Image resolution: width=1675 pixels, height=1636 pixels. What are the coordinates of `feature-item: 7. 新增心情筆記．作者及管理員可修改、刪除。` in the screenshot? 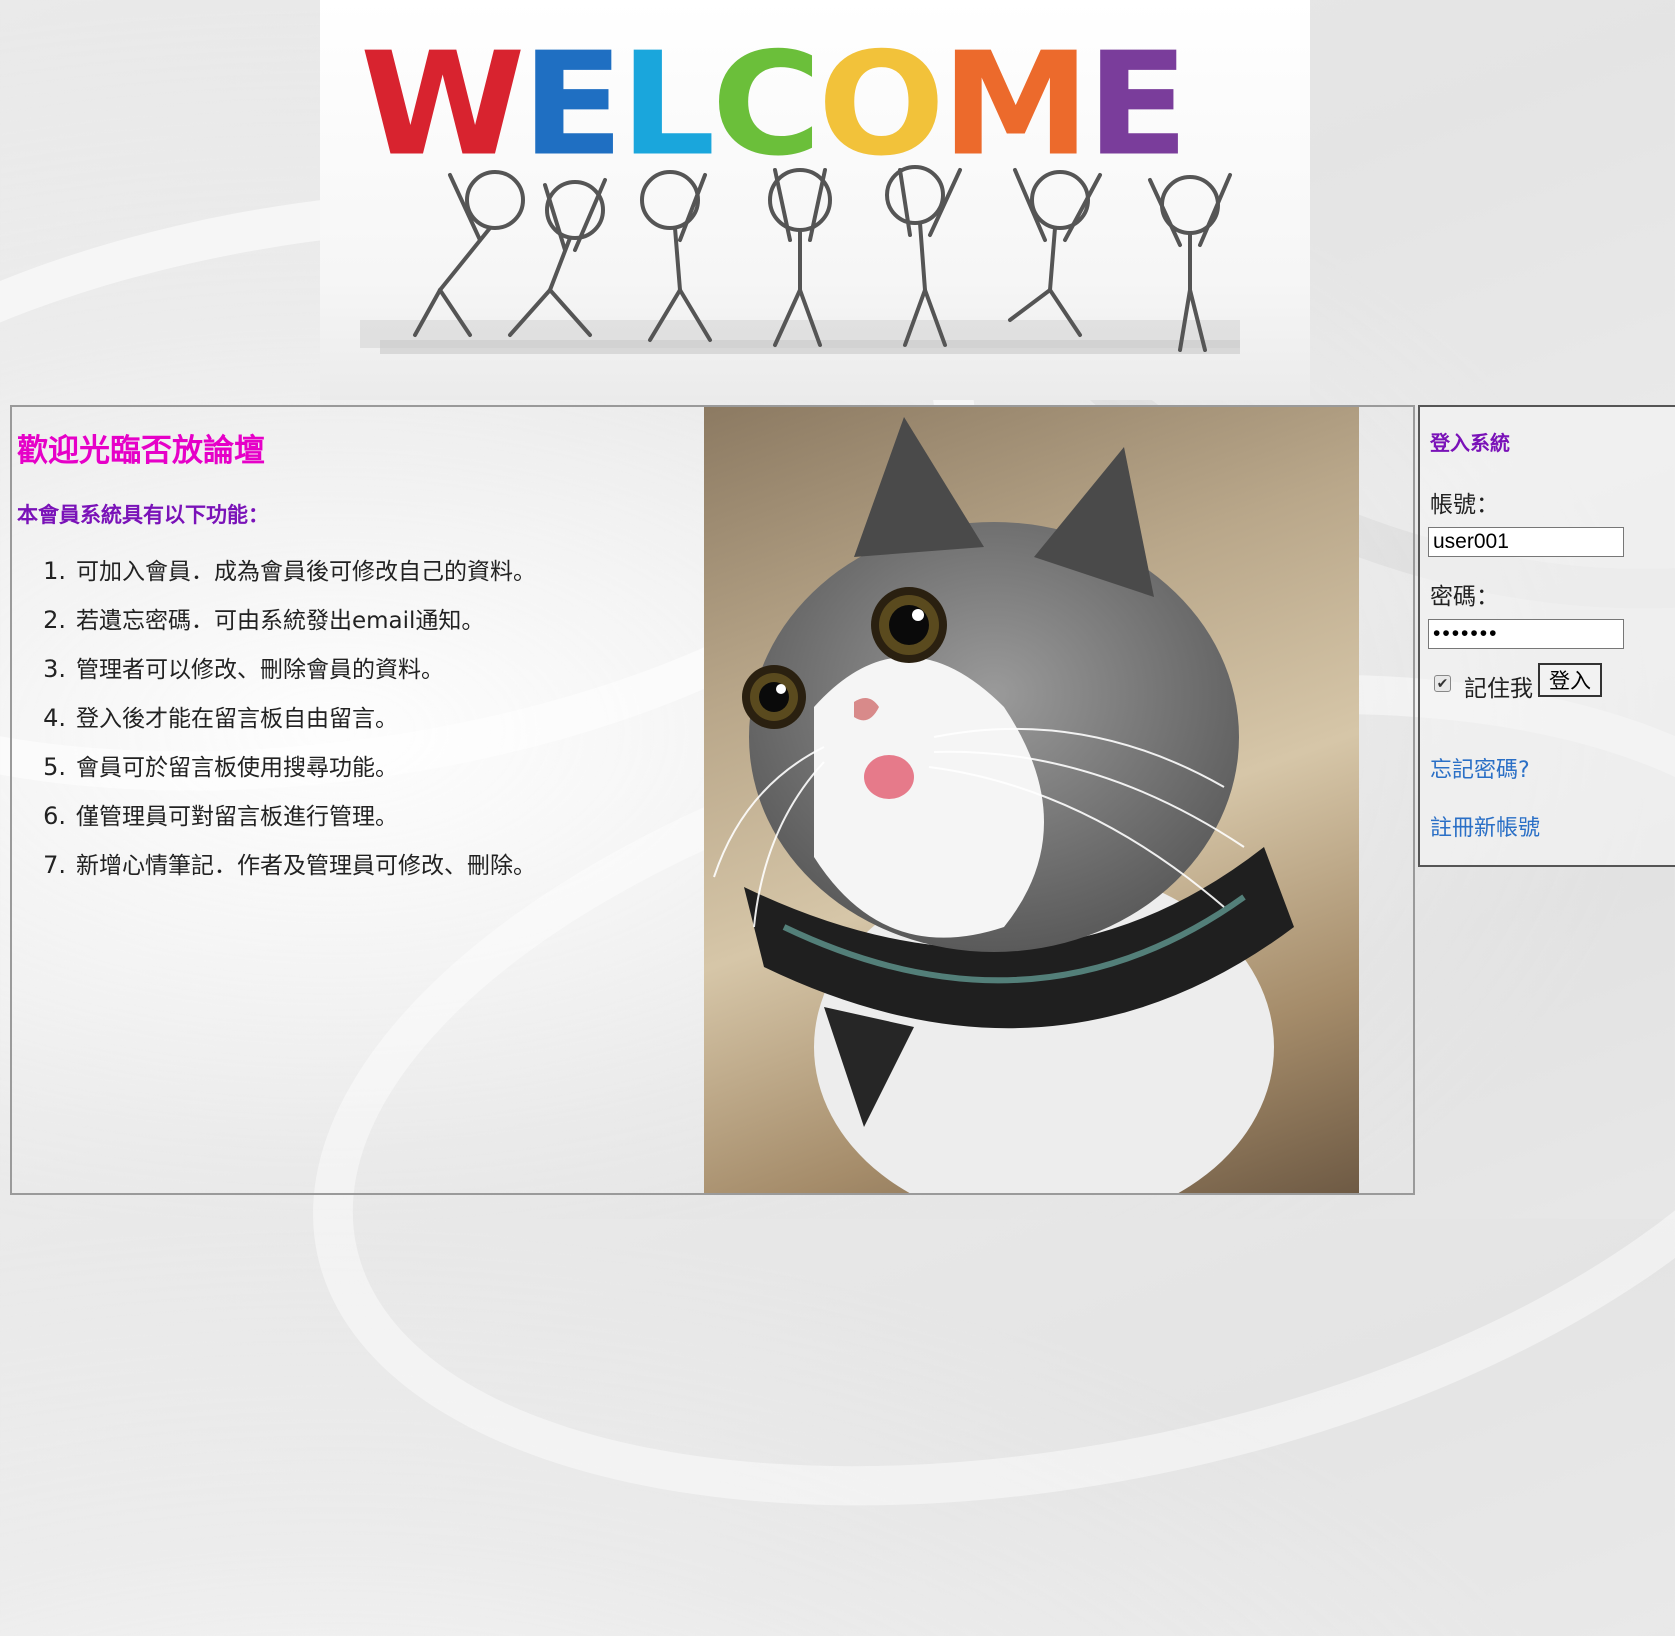 It's located at (284, 865).